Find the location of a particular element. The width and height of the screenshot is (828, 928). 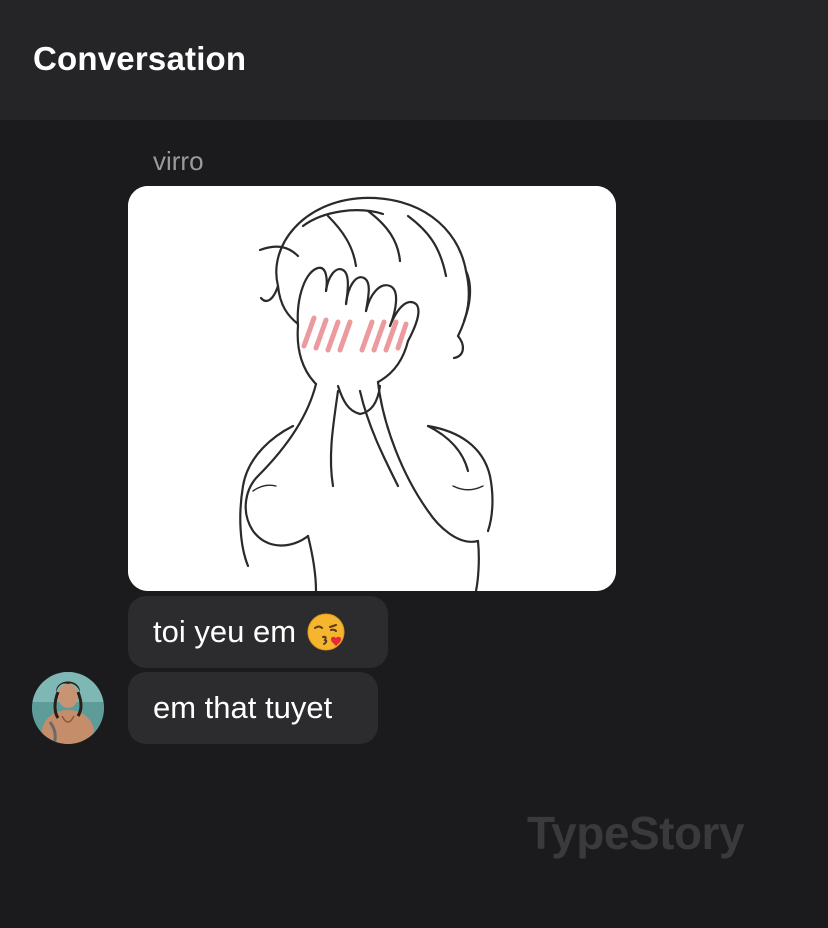

face-blowing-kiss-emoji is located at coordinates (326, 632).